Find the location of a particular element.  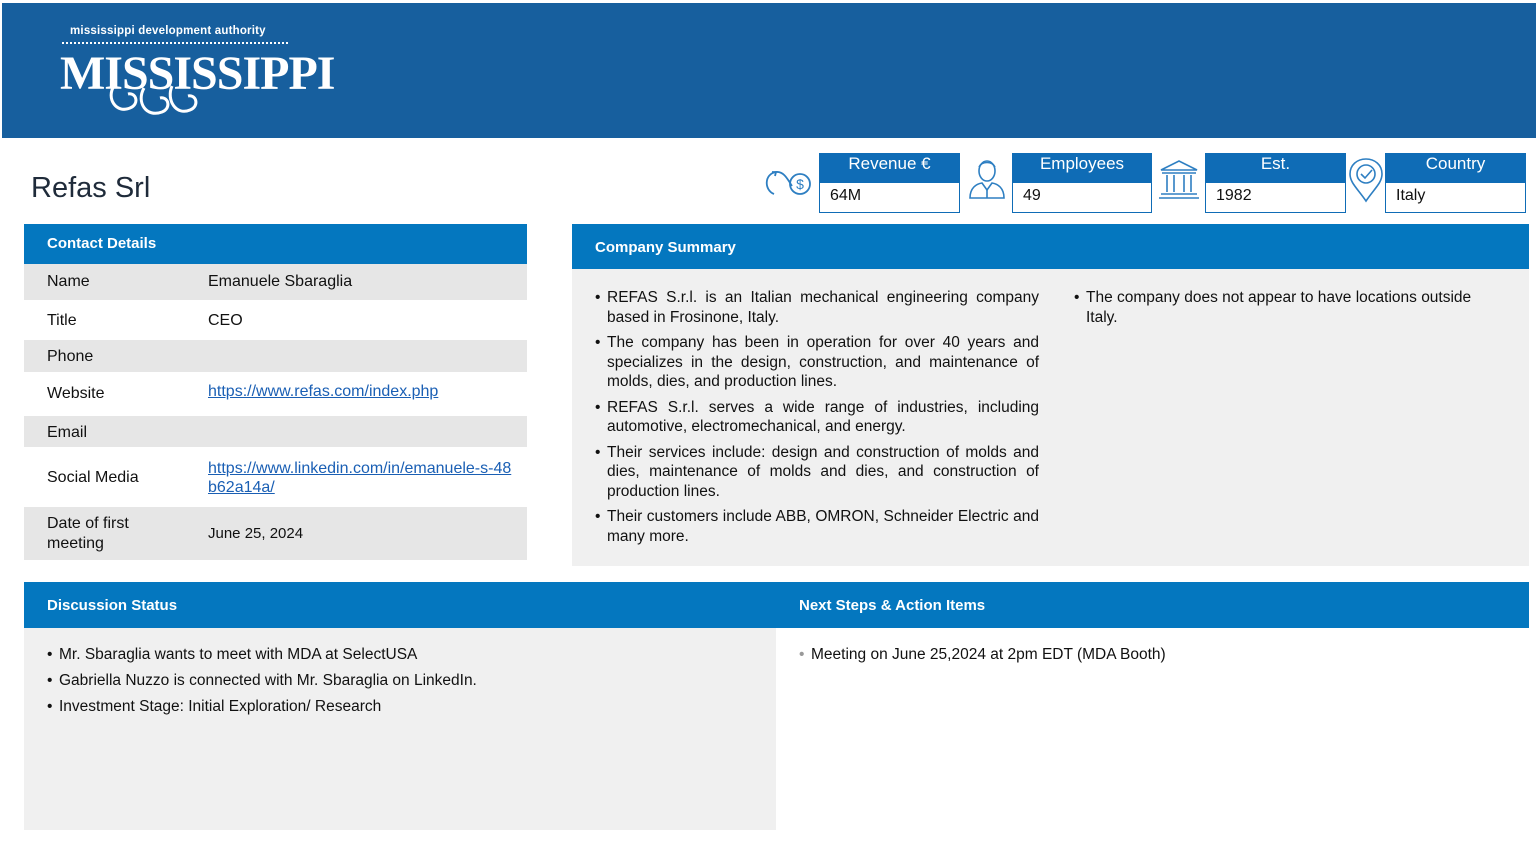

logo-tagline: mississippi development authority is located at coordinates (168, 31).